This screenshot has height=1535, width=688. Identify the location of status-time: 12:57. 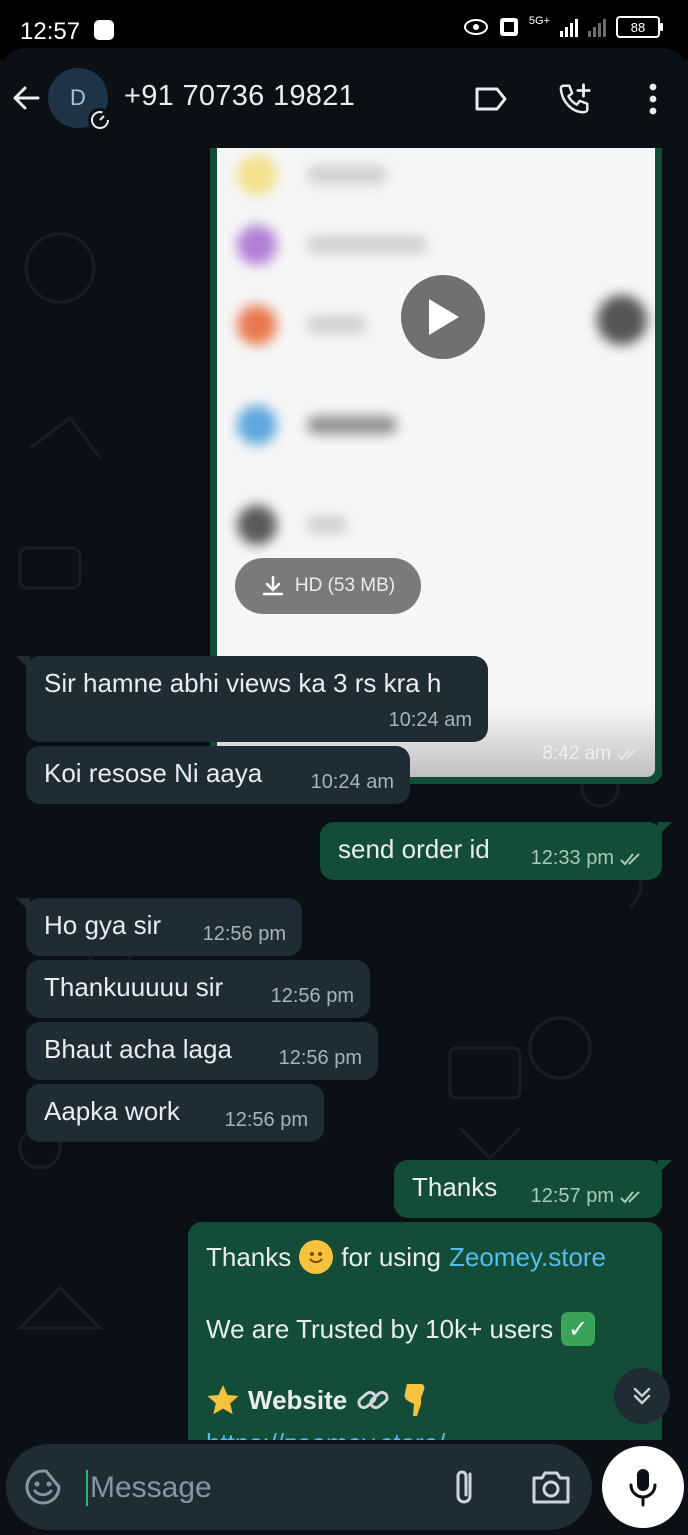
(50, 31).